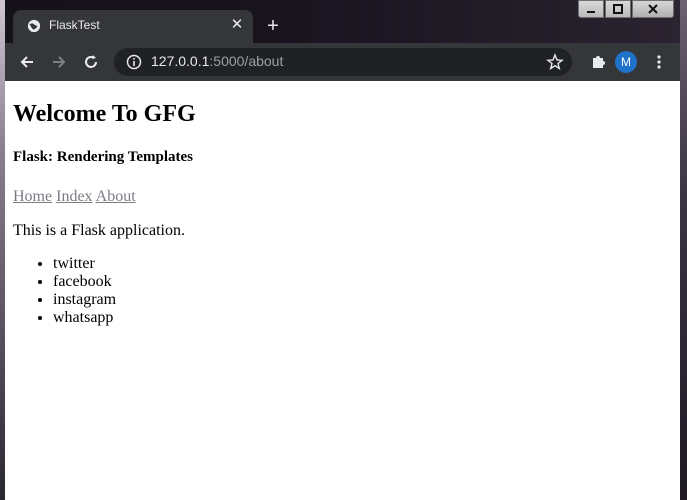 This screenshot has width=687, height=500. I want to click on address-bar: 127.0.0.1:5000/about, so click(343, 62).